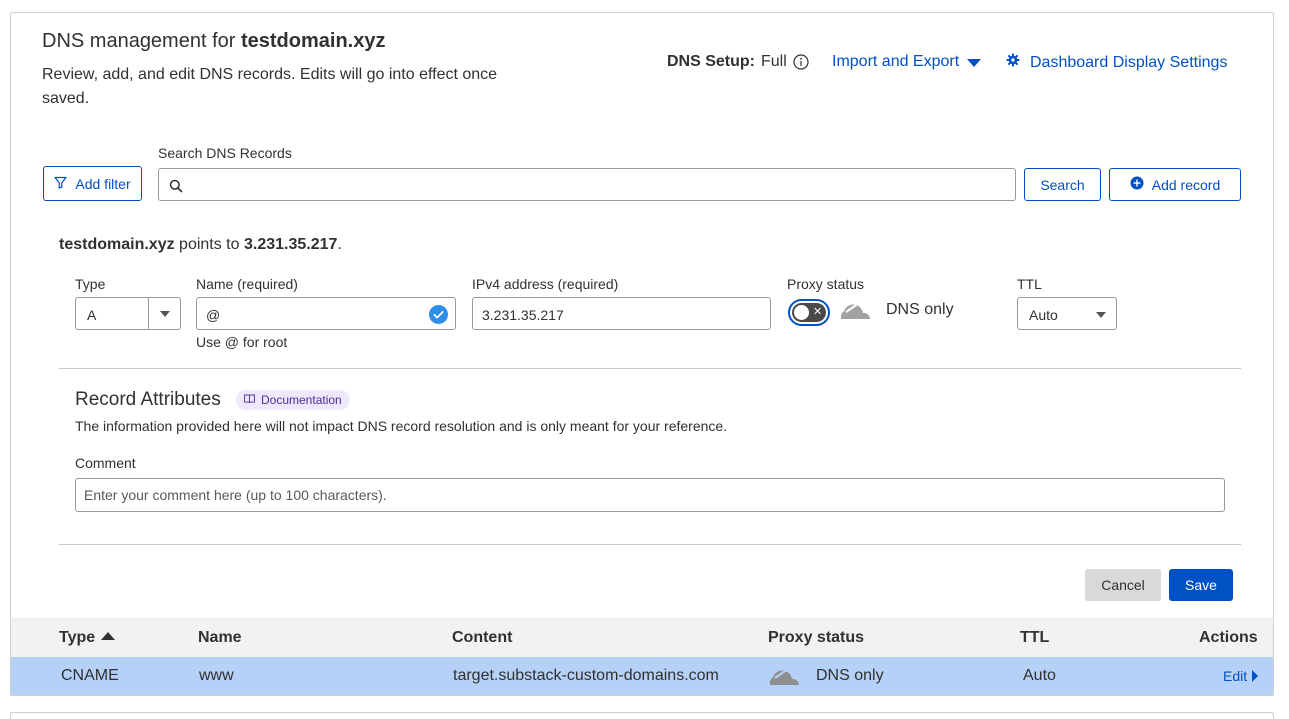 Image resolution: width=1289 pixels, height=719 pixels. What do you see at coordinates (216, 675) in the screenshot?
I see `row-name: www` at bounding box center [216, 675].